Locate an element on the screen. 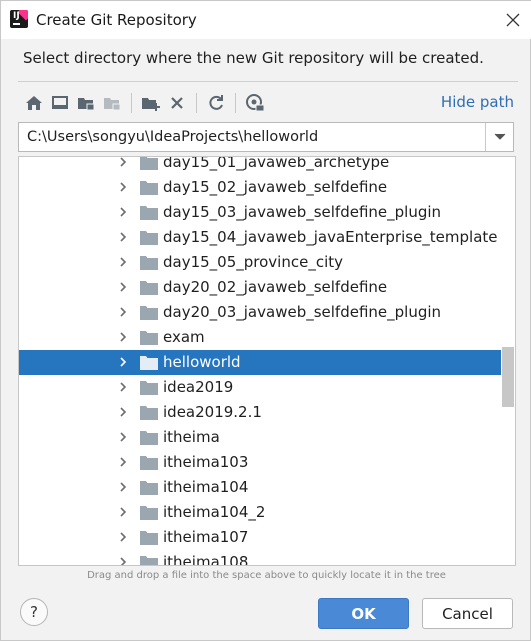  close-button is located at coordinates (513, 20).